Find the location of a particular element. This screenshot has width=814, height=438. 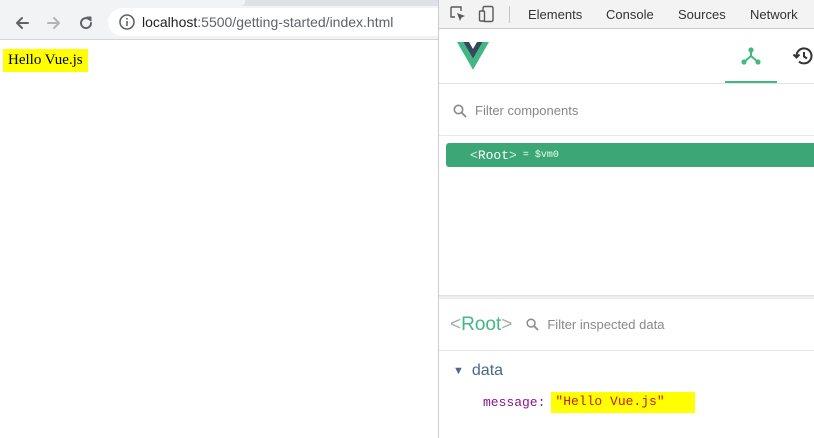

data-section: ▼ data message : "Hello Vue.js" is located at coordinates (626, 395).